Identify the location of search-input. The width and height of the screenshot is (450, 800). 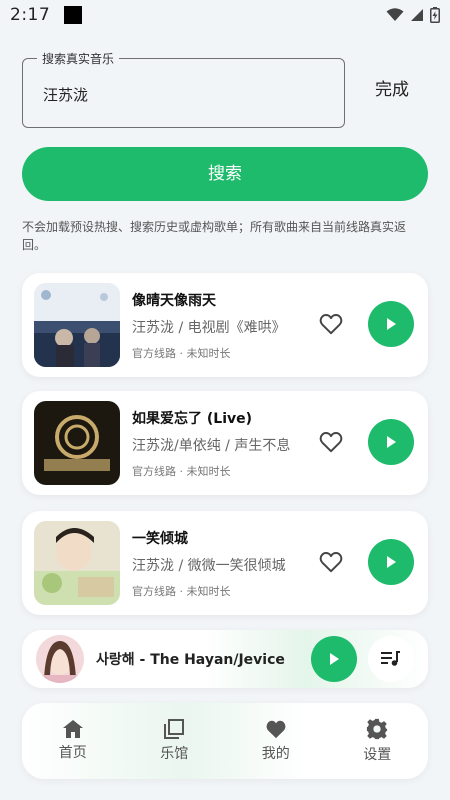
(183, 94).